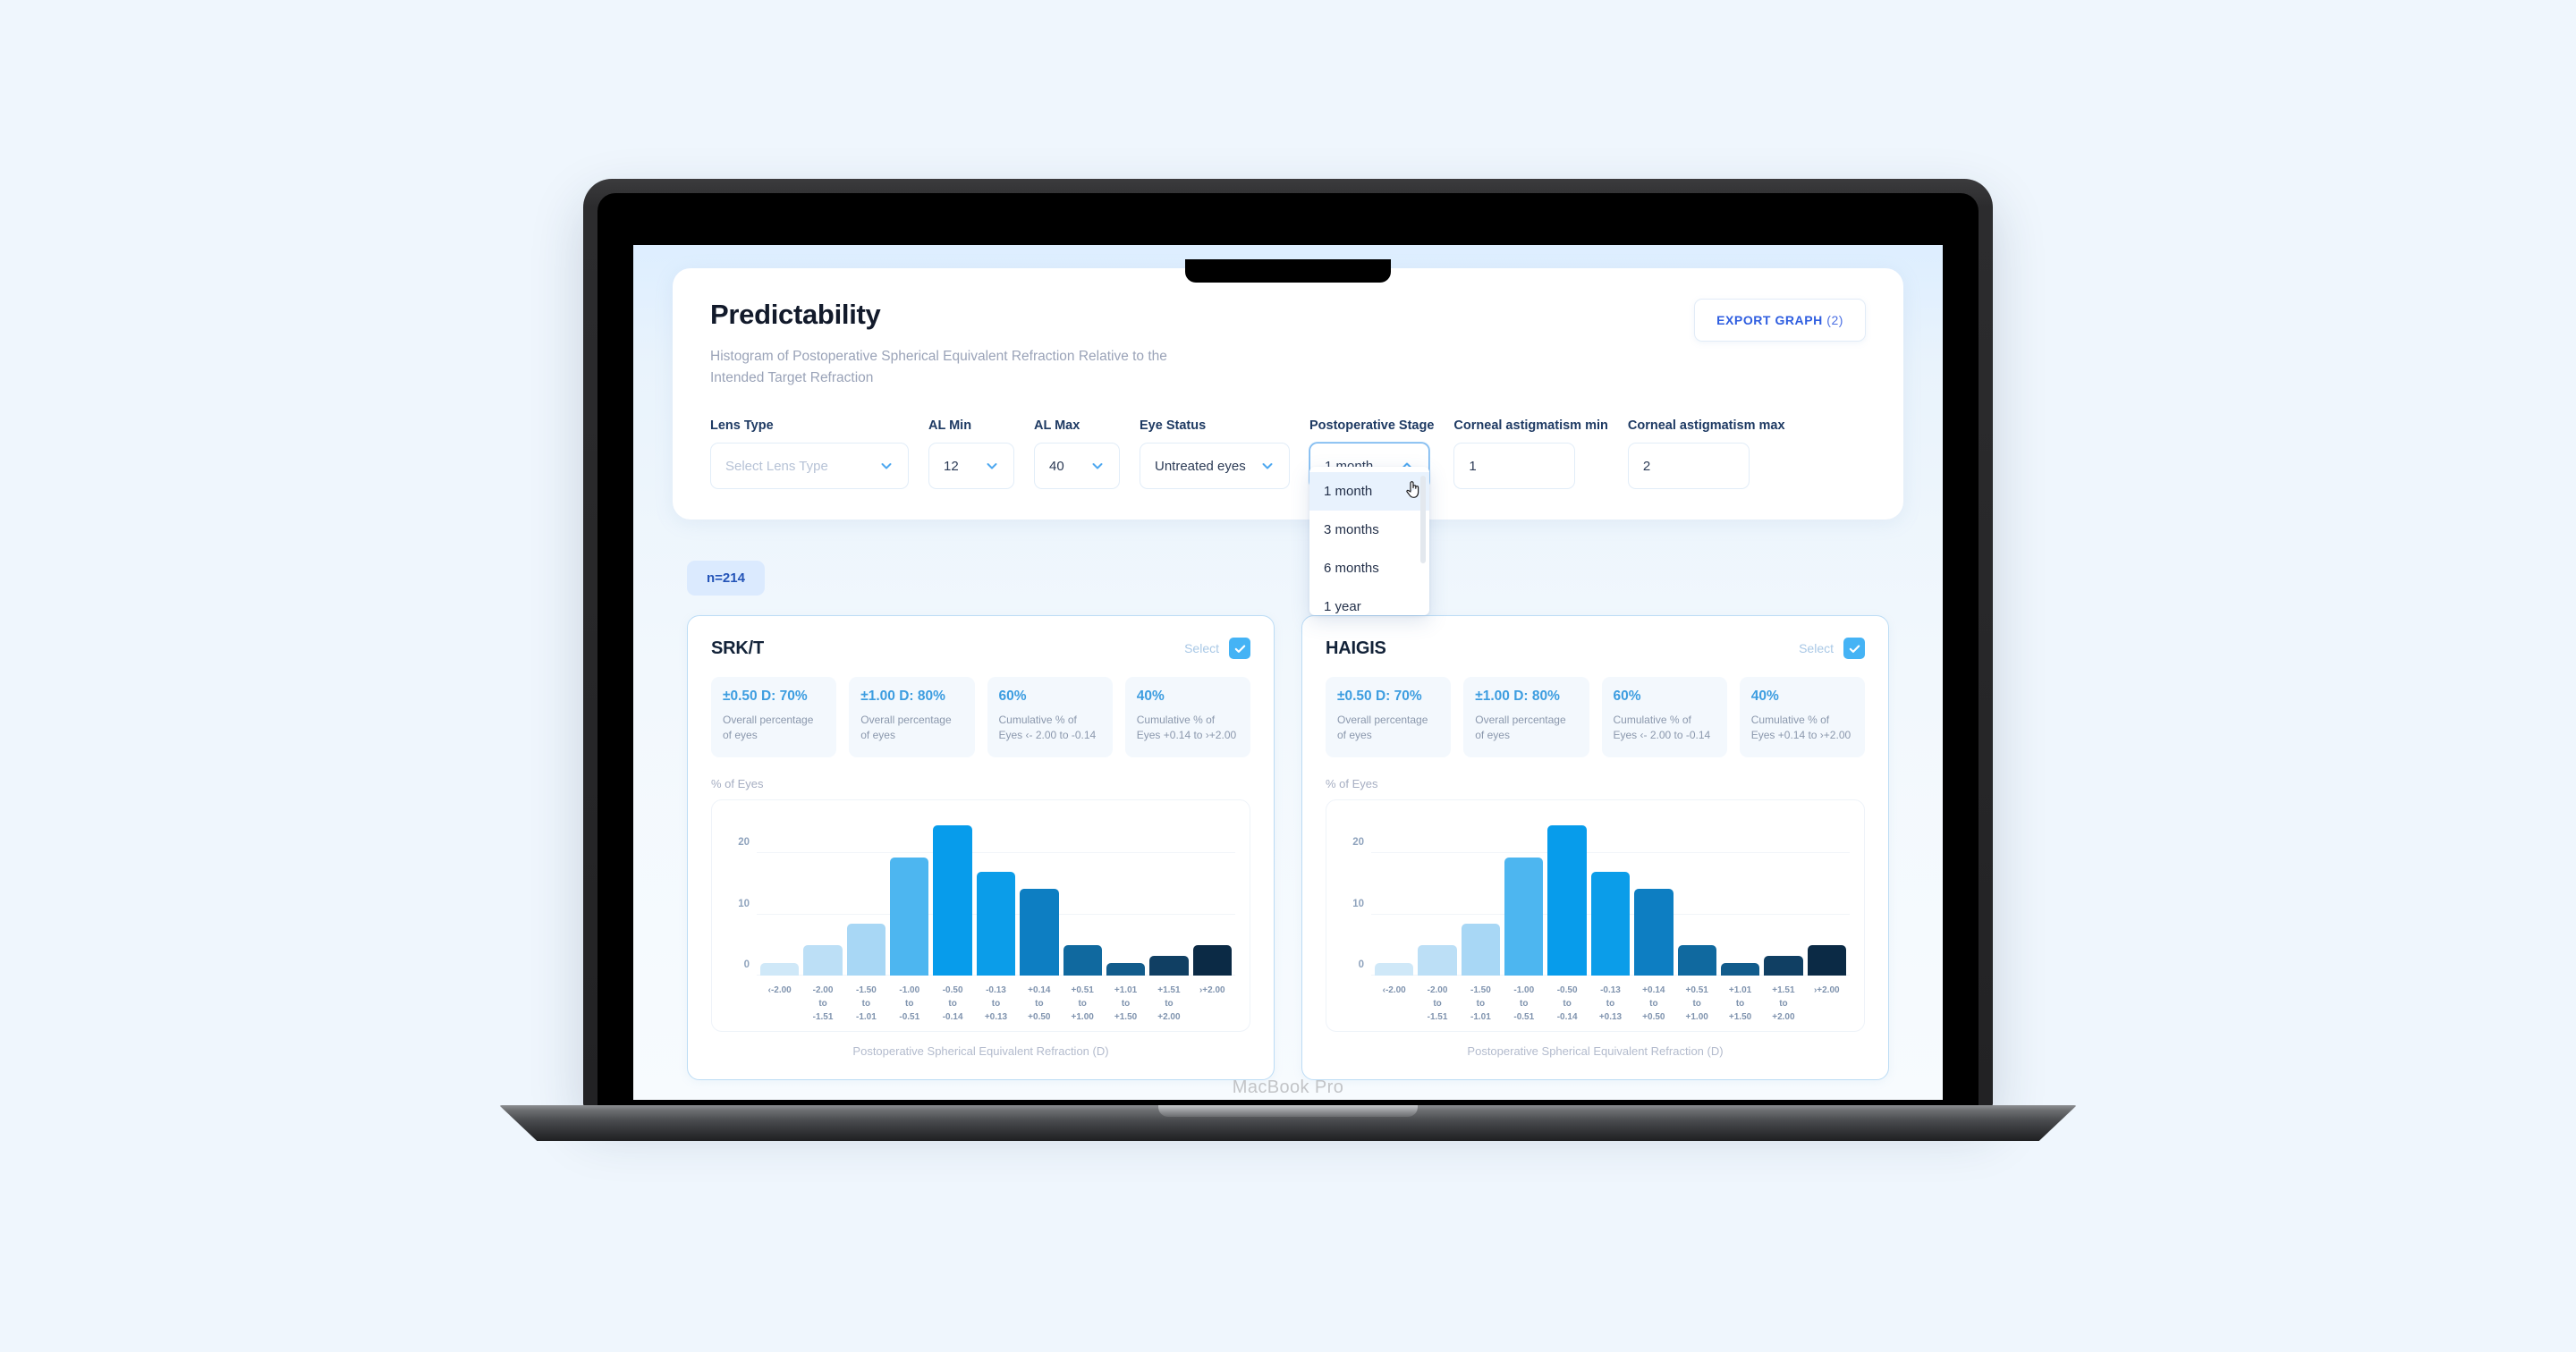  Describe the element at coordinates (1126, 1004) in the screenshot. I see `x-axis-tick-label: +1.01 to +1.50` at that location.